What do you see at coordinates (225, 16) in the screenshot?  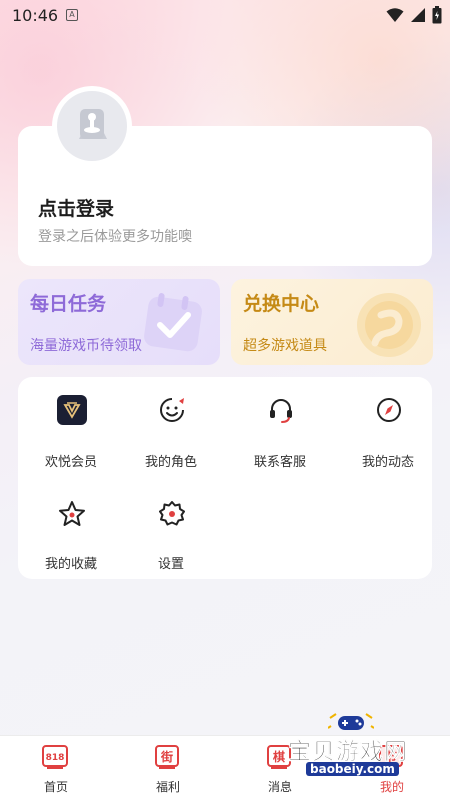 I see `status-bar: 10:46 A` at bounding box center [225, 16].